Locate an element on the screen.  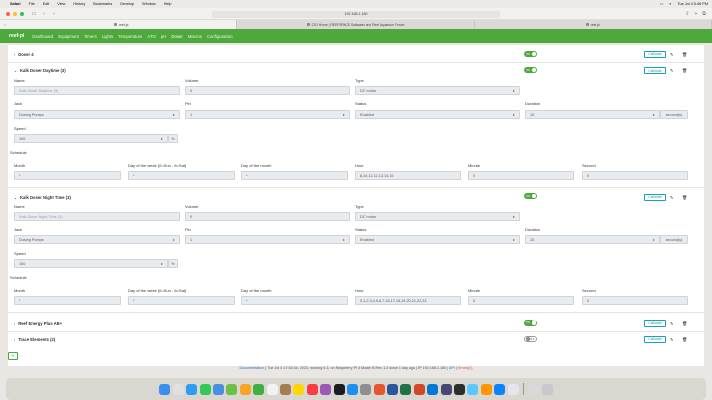
share-icon: ⇪ is located at coordinates (687, 14).